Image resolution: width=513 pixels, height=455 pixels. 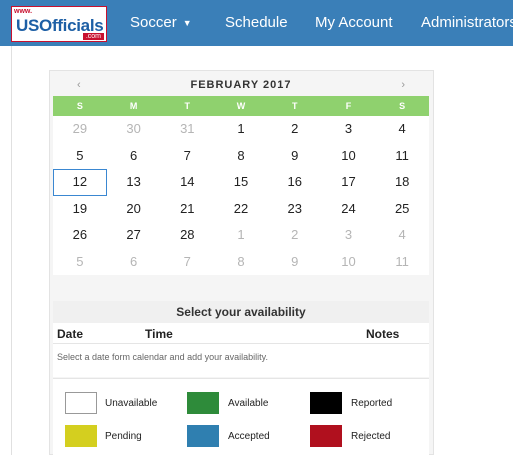 I want to click on calendar-week-row: 26 27 28 1 2 3 4, so click(x=241, y=235).